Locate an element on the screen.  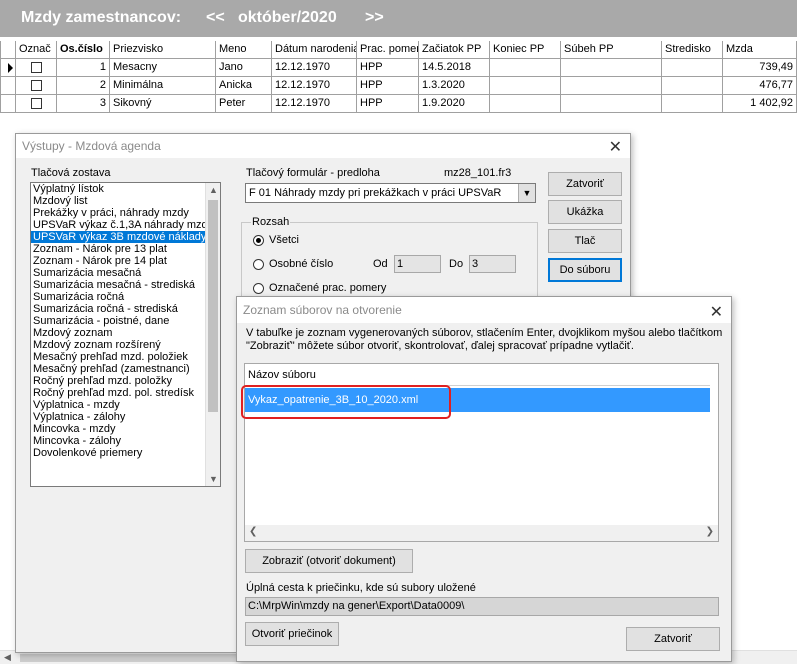
list-item: Mesačný prehľad (zamestnanci) is located at coordinates (125, 369).